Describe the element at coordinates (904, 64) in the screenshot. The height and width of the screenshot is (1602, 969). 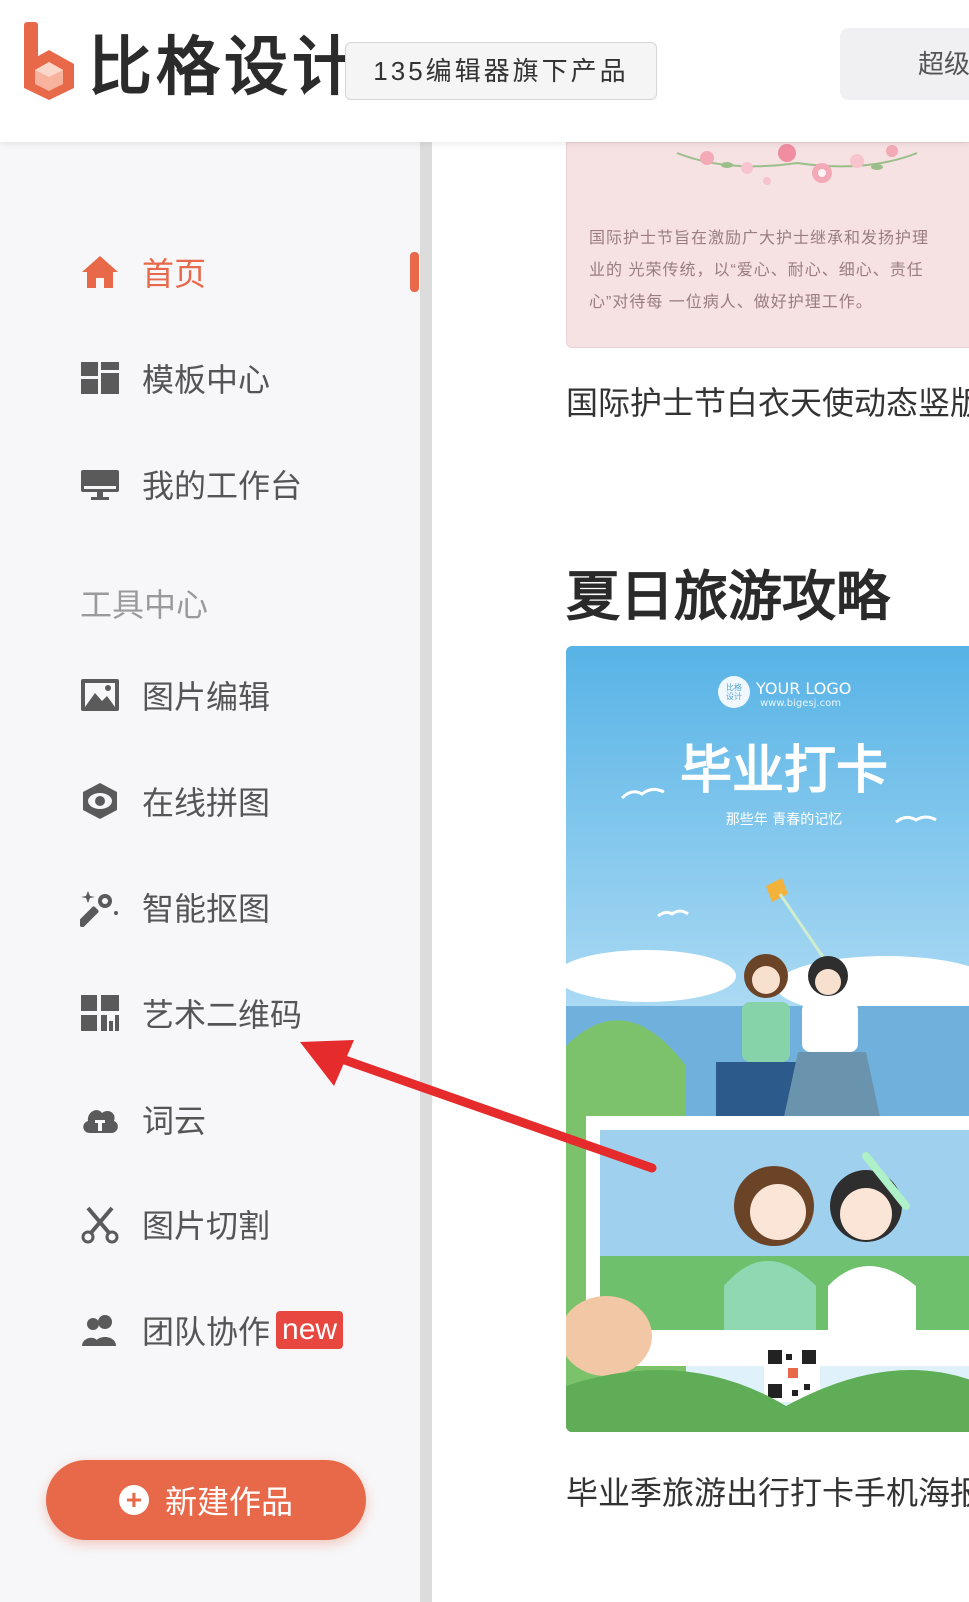
I see `header-action-button: 超级` at that location.